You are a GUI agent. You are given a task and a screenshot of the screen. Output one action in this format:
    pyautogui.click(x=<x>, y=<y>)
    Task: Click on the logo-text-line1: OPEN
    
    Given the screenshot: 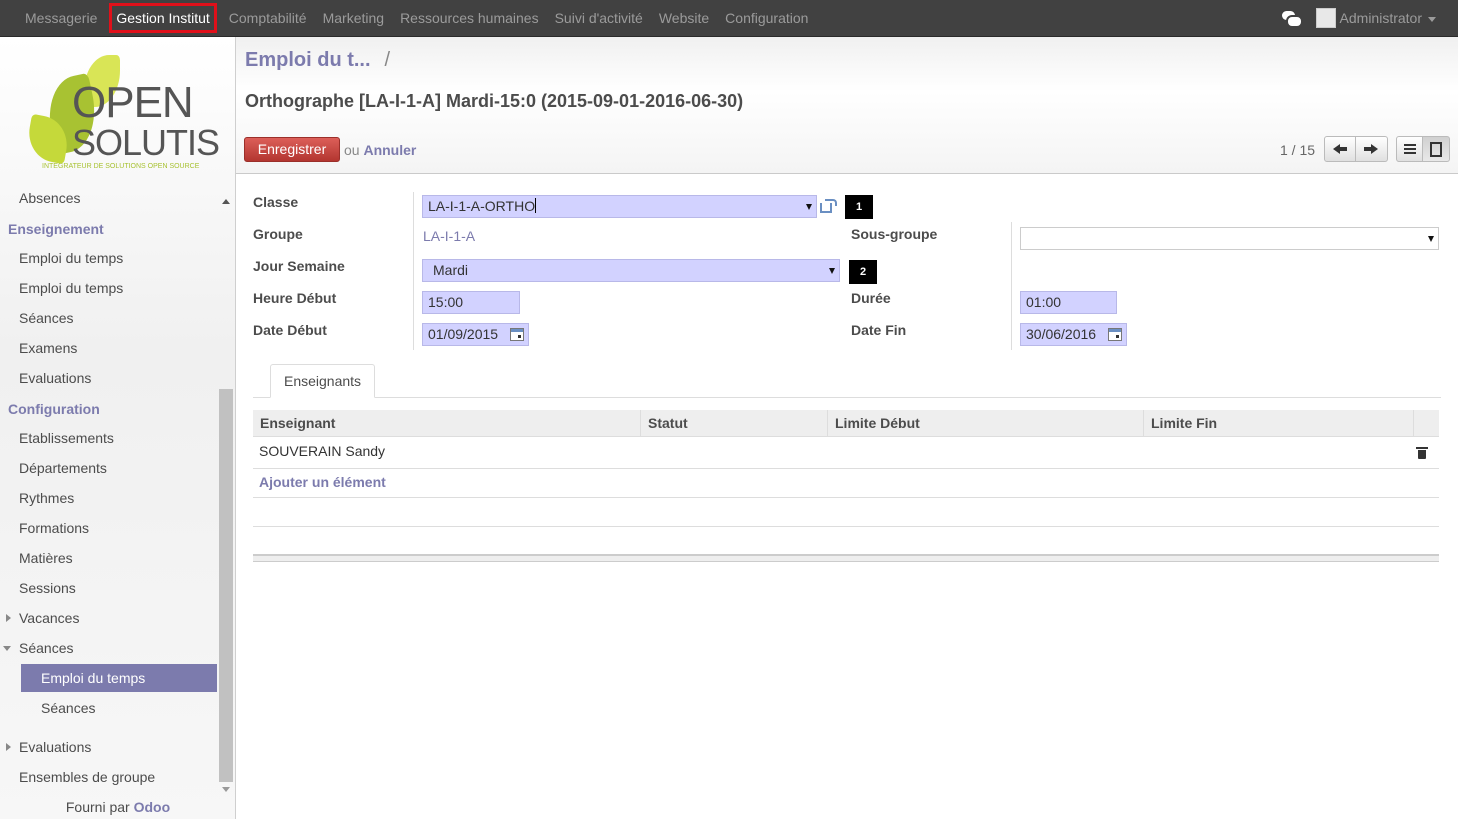 What is the action you would take?
    pyautogui.click(x=133, y=102)
    